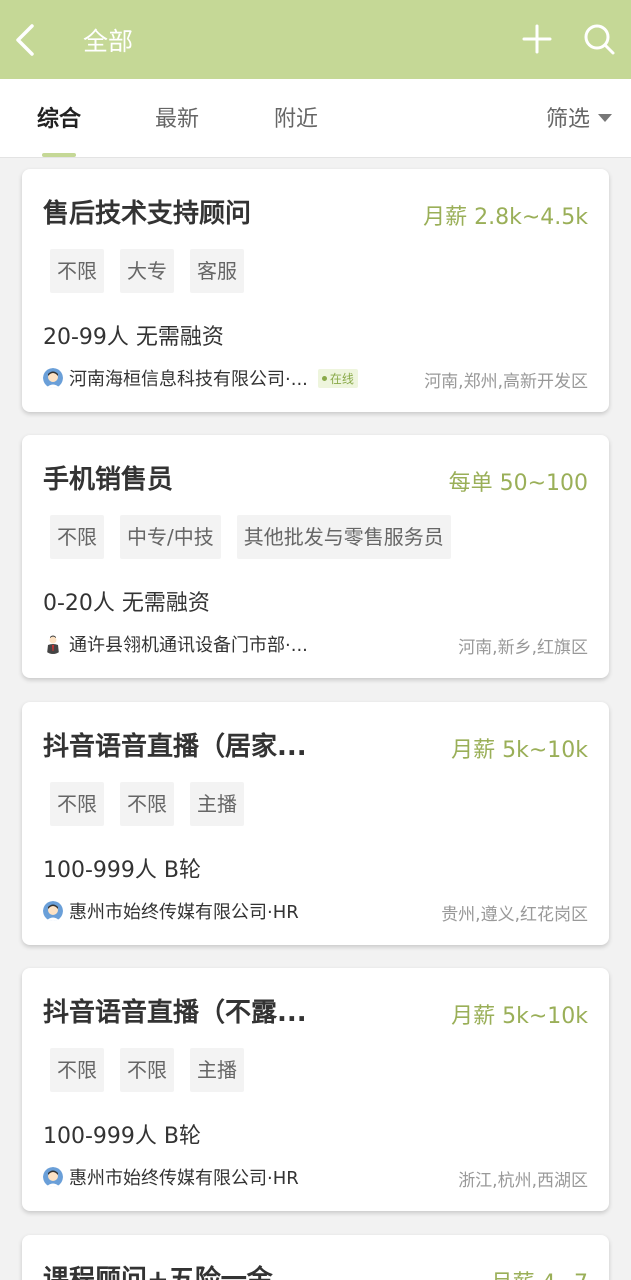 This screenshot has height=1280, width=631. What do you see at coordinates (505, 217) in the screenshot?
I see `job-salary: 月薪 2.8k~4.5k` at bounding box center [505, 217].